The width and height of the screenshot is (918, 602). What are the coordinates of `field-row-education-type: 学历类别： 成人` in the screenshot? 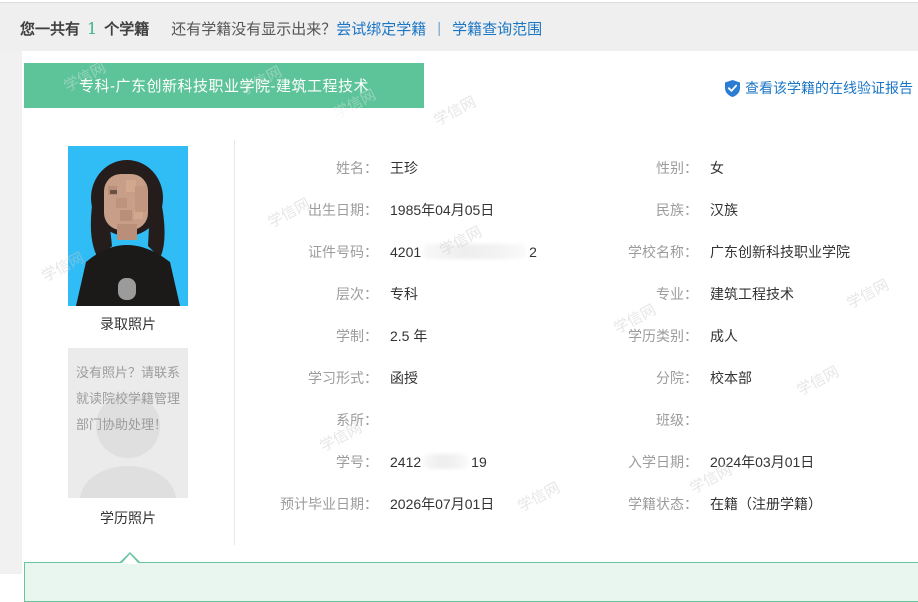 It's located at (683, 336).